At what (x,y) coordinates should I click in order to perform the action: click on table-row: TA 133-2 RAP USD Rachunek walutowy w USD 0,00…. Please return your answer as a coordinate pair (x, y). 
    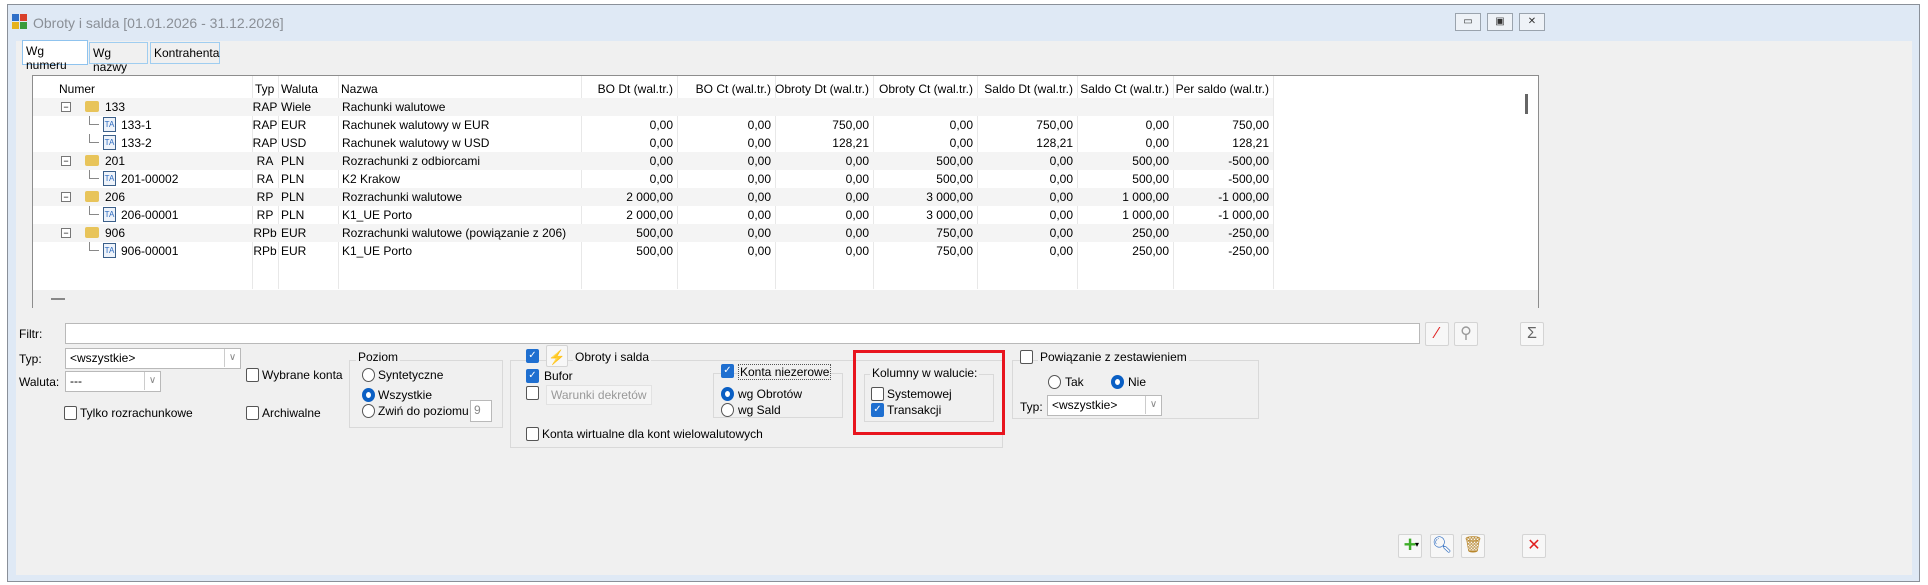
    Looking at the image, I should click on (653, 143).